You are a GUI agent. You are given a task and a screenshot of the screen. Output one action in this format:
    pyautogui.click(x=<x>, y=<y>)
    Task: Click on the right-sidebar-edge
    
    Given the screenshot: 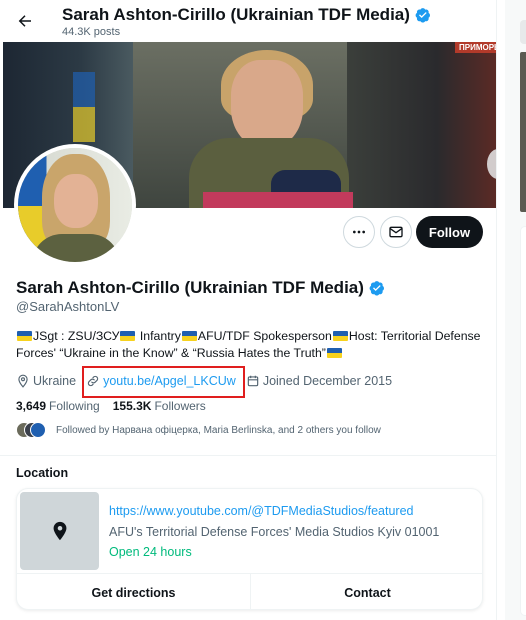 What is the action you would take?
    pyautogui.click(x=515, y=310)
    